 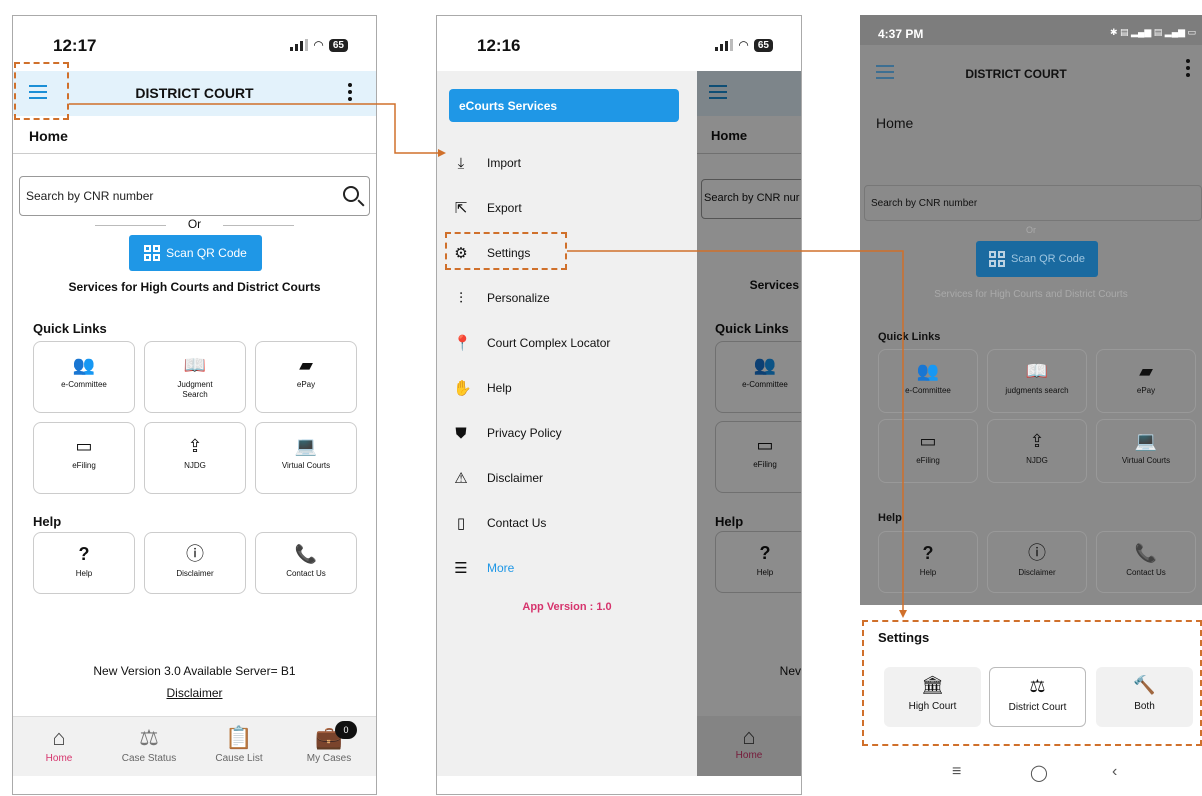 What do you see at coordinates (239, 737) in the screenshot?
I see `clipboard-icon: 📋` at bounding box center [239, 737].